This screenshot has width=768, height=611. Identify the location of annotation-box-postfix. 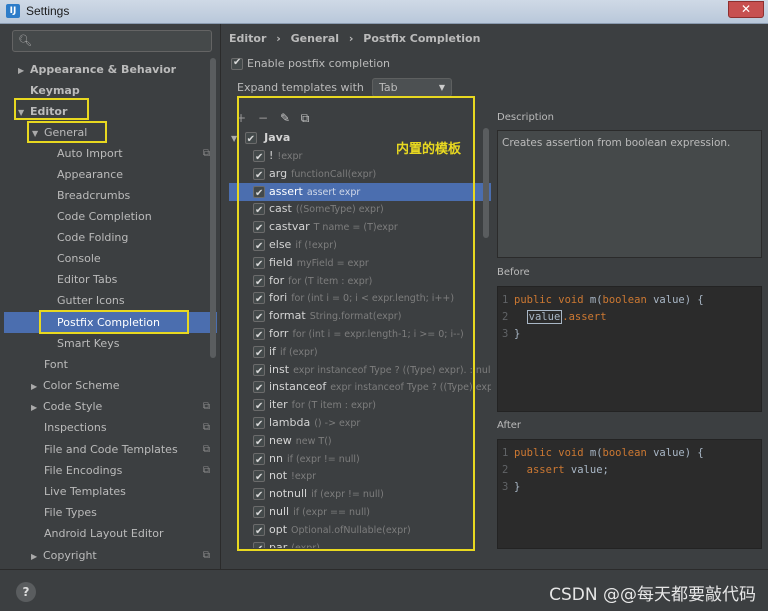
(114, 322).